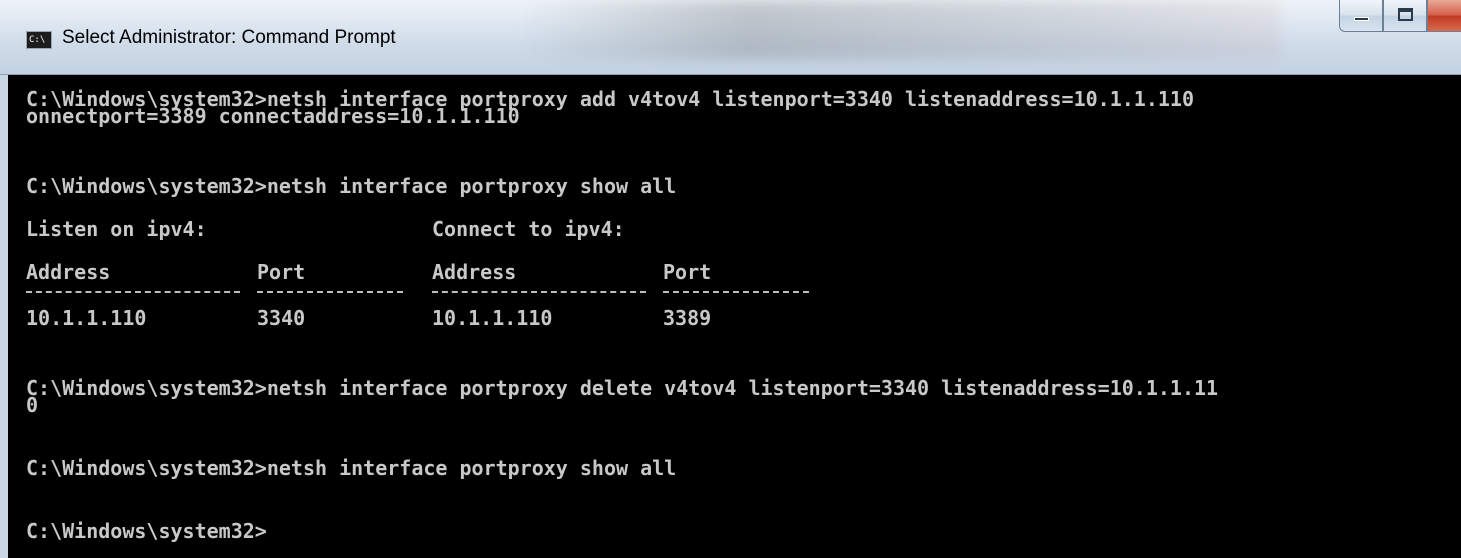 Image resolution: width=1461 pixels, height=558 pixels. What do you see at coordinates (86, 318) in the screenshot?
I see `table-cell-listen-address: 10.1.1.110` at bounding box center [86, 318].